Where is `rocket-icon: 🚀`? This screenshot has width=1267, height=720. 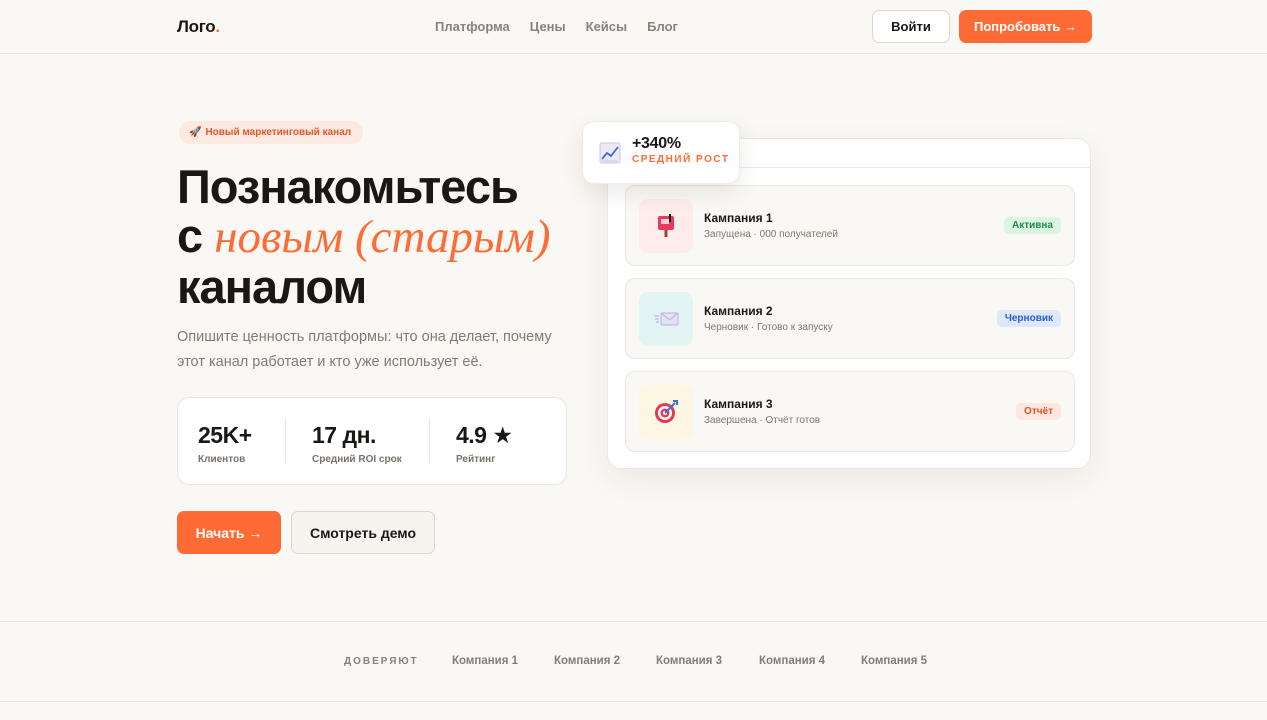
rocket-icon: 🚀 is located at coordinates (195, 132).